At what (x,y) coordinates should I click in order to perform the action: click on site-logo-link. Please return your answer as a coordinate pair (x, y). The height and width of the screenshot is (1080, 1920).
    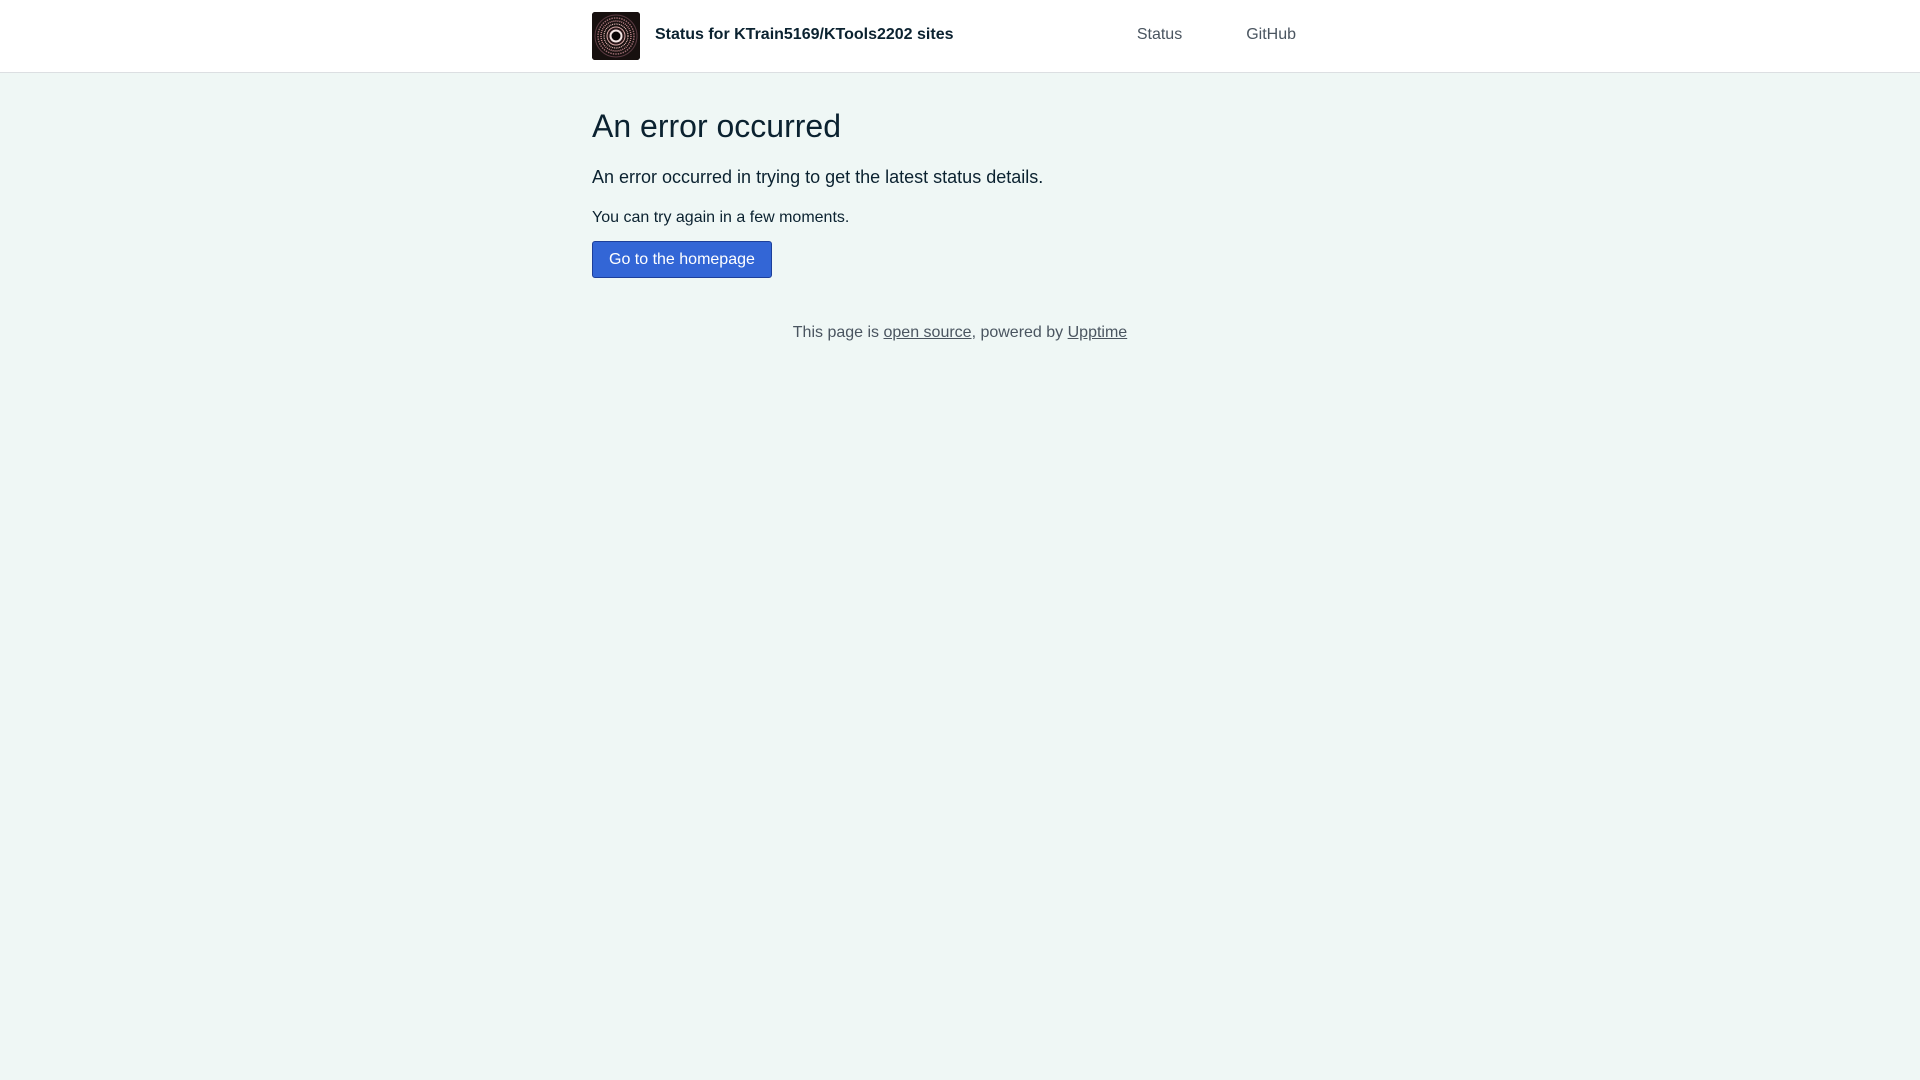
    Looking at the image, I should click on (616, 36).